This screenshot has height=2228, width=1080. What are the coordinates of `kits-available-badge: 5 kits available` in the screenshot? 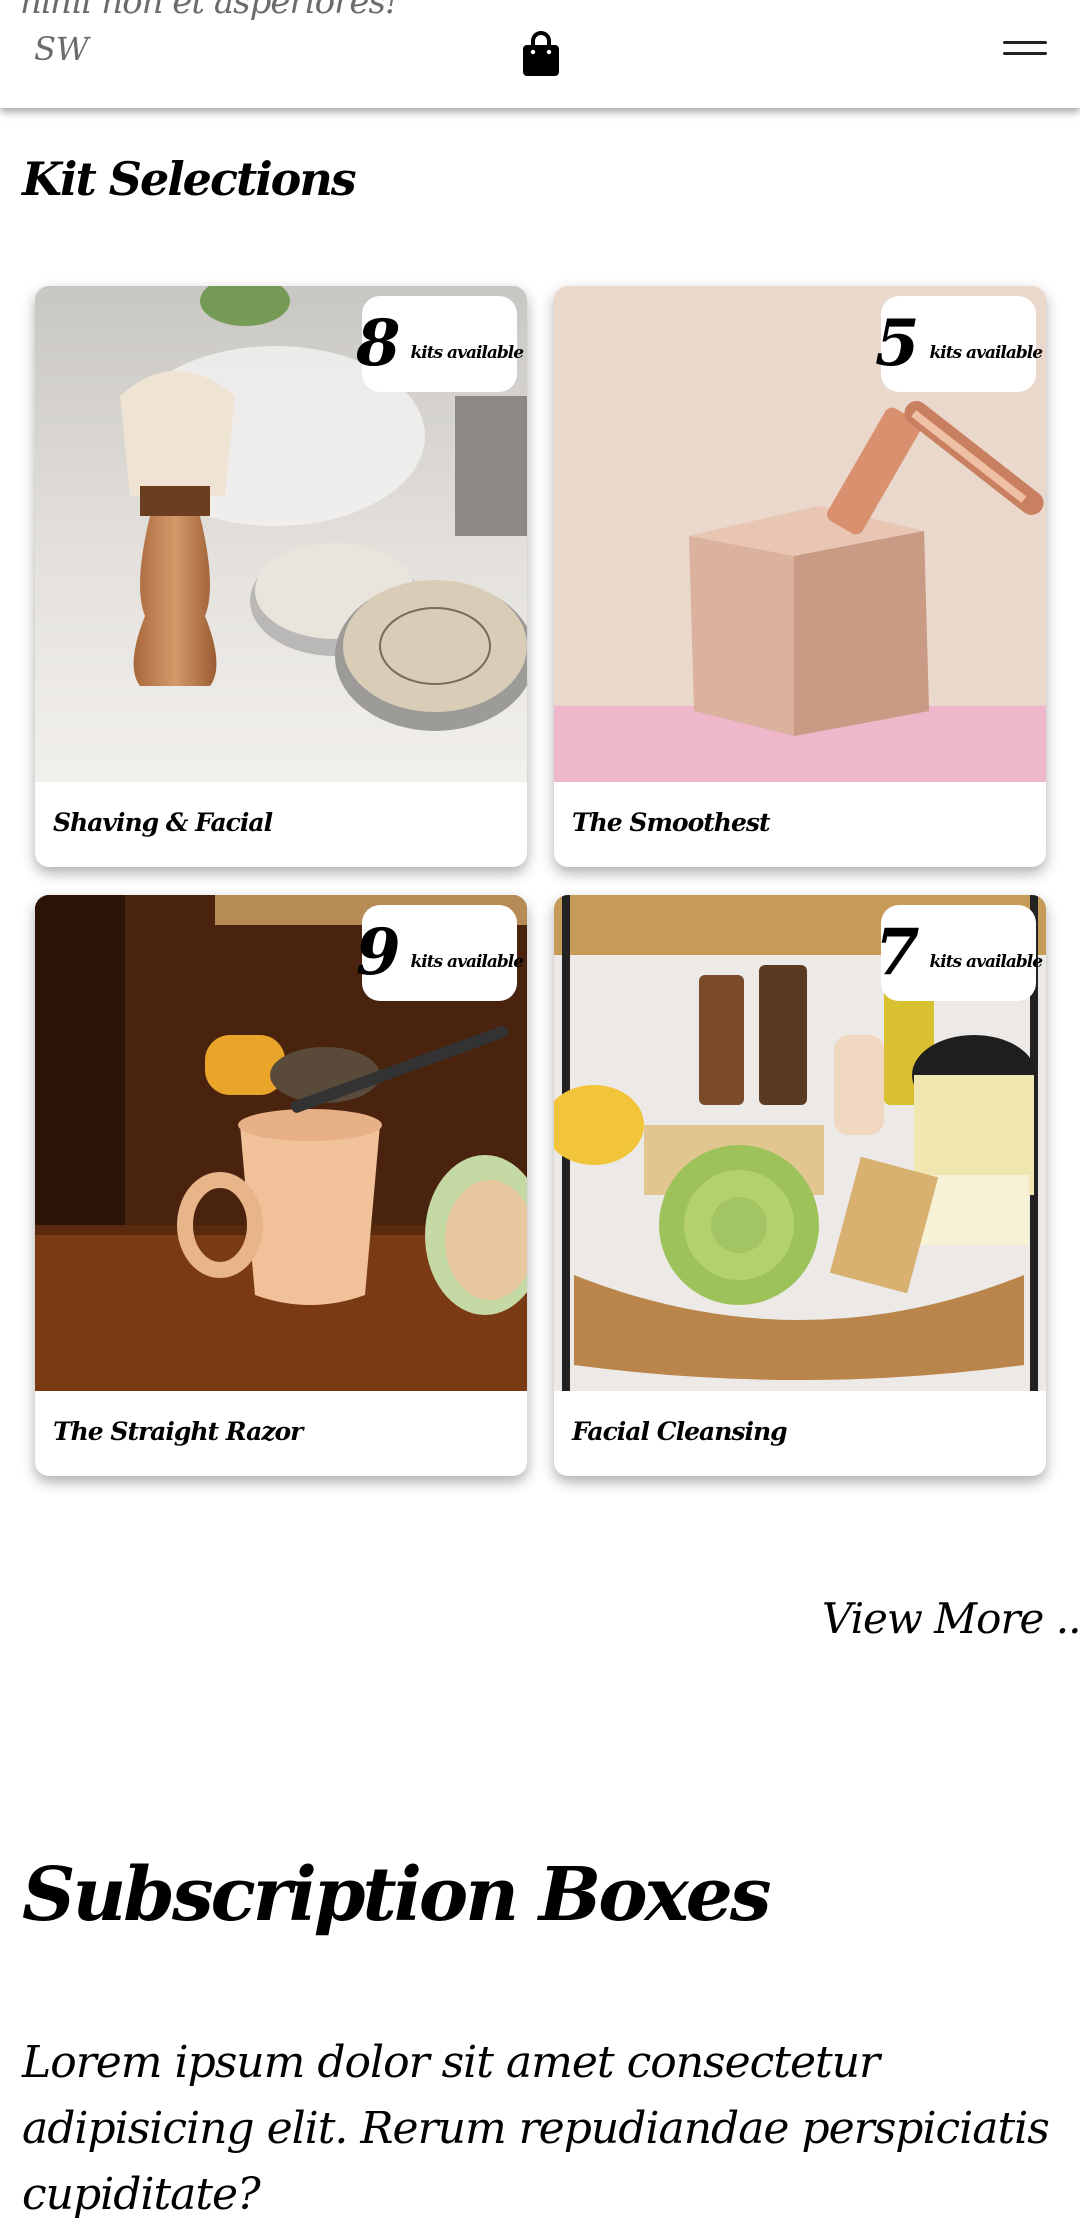 It's located at (959, 344).